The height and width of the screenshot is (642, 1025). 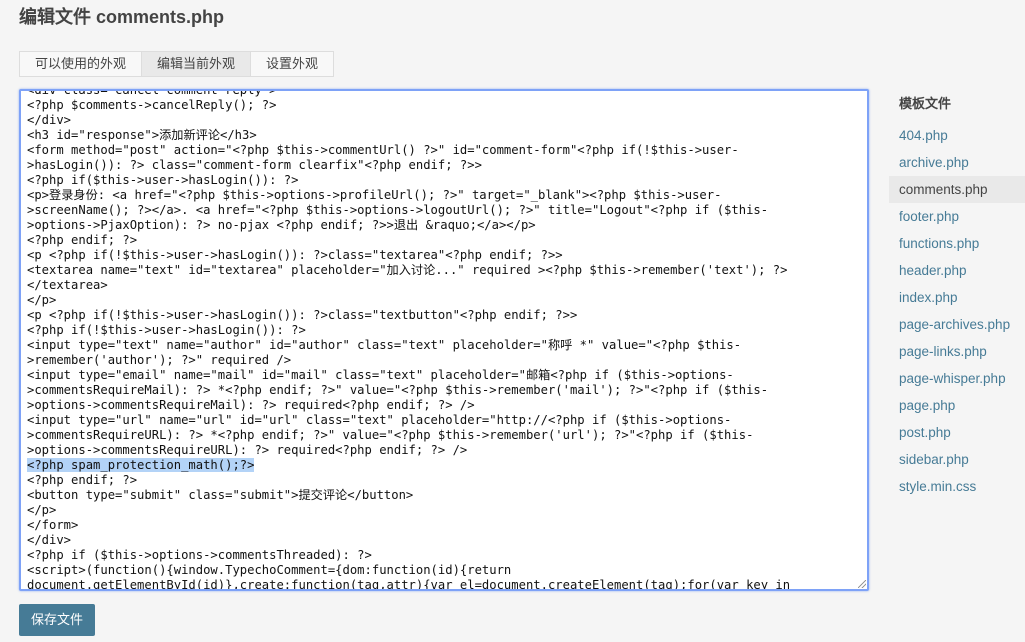 I want to click on template-file-link: page-archives.php, so click(x=957, y=324).